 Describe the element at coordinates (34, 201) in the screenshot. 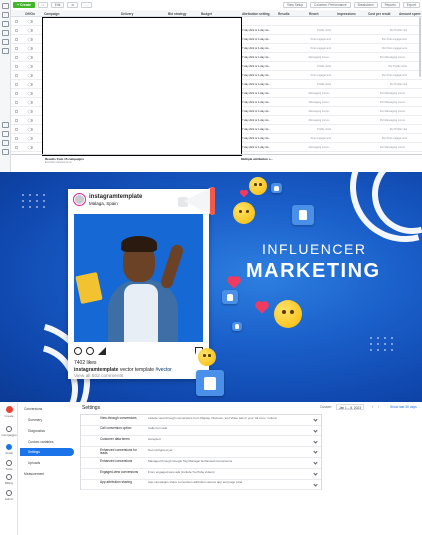

I see `decor-dots` at that location.